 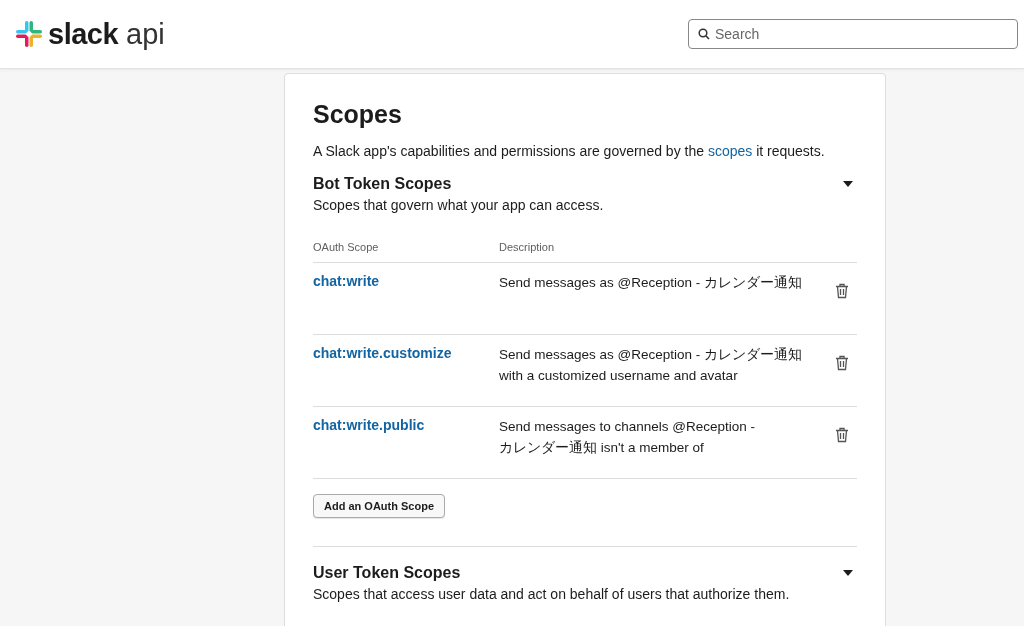 What do you see at coordinates (346, 281) in the screenshot?
I see `scope-link: chat:write` at bounding box center [346, 281].